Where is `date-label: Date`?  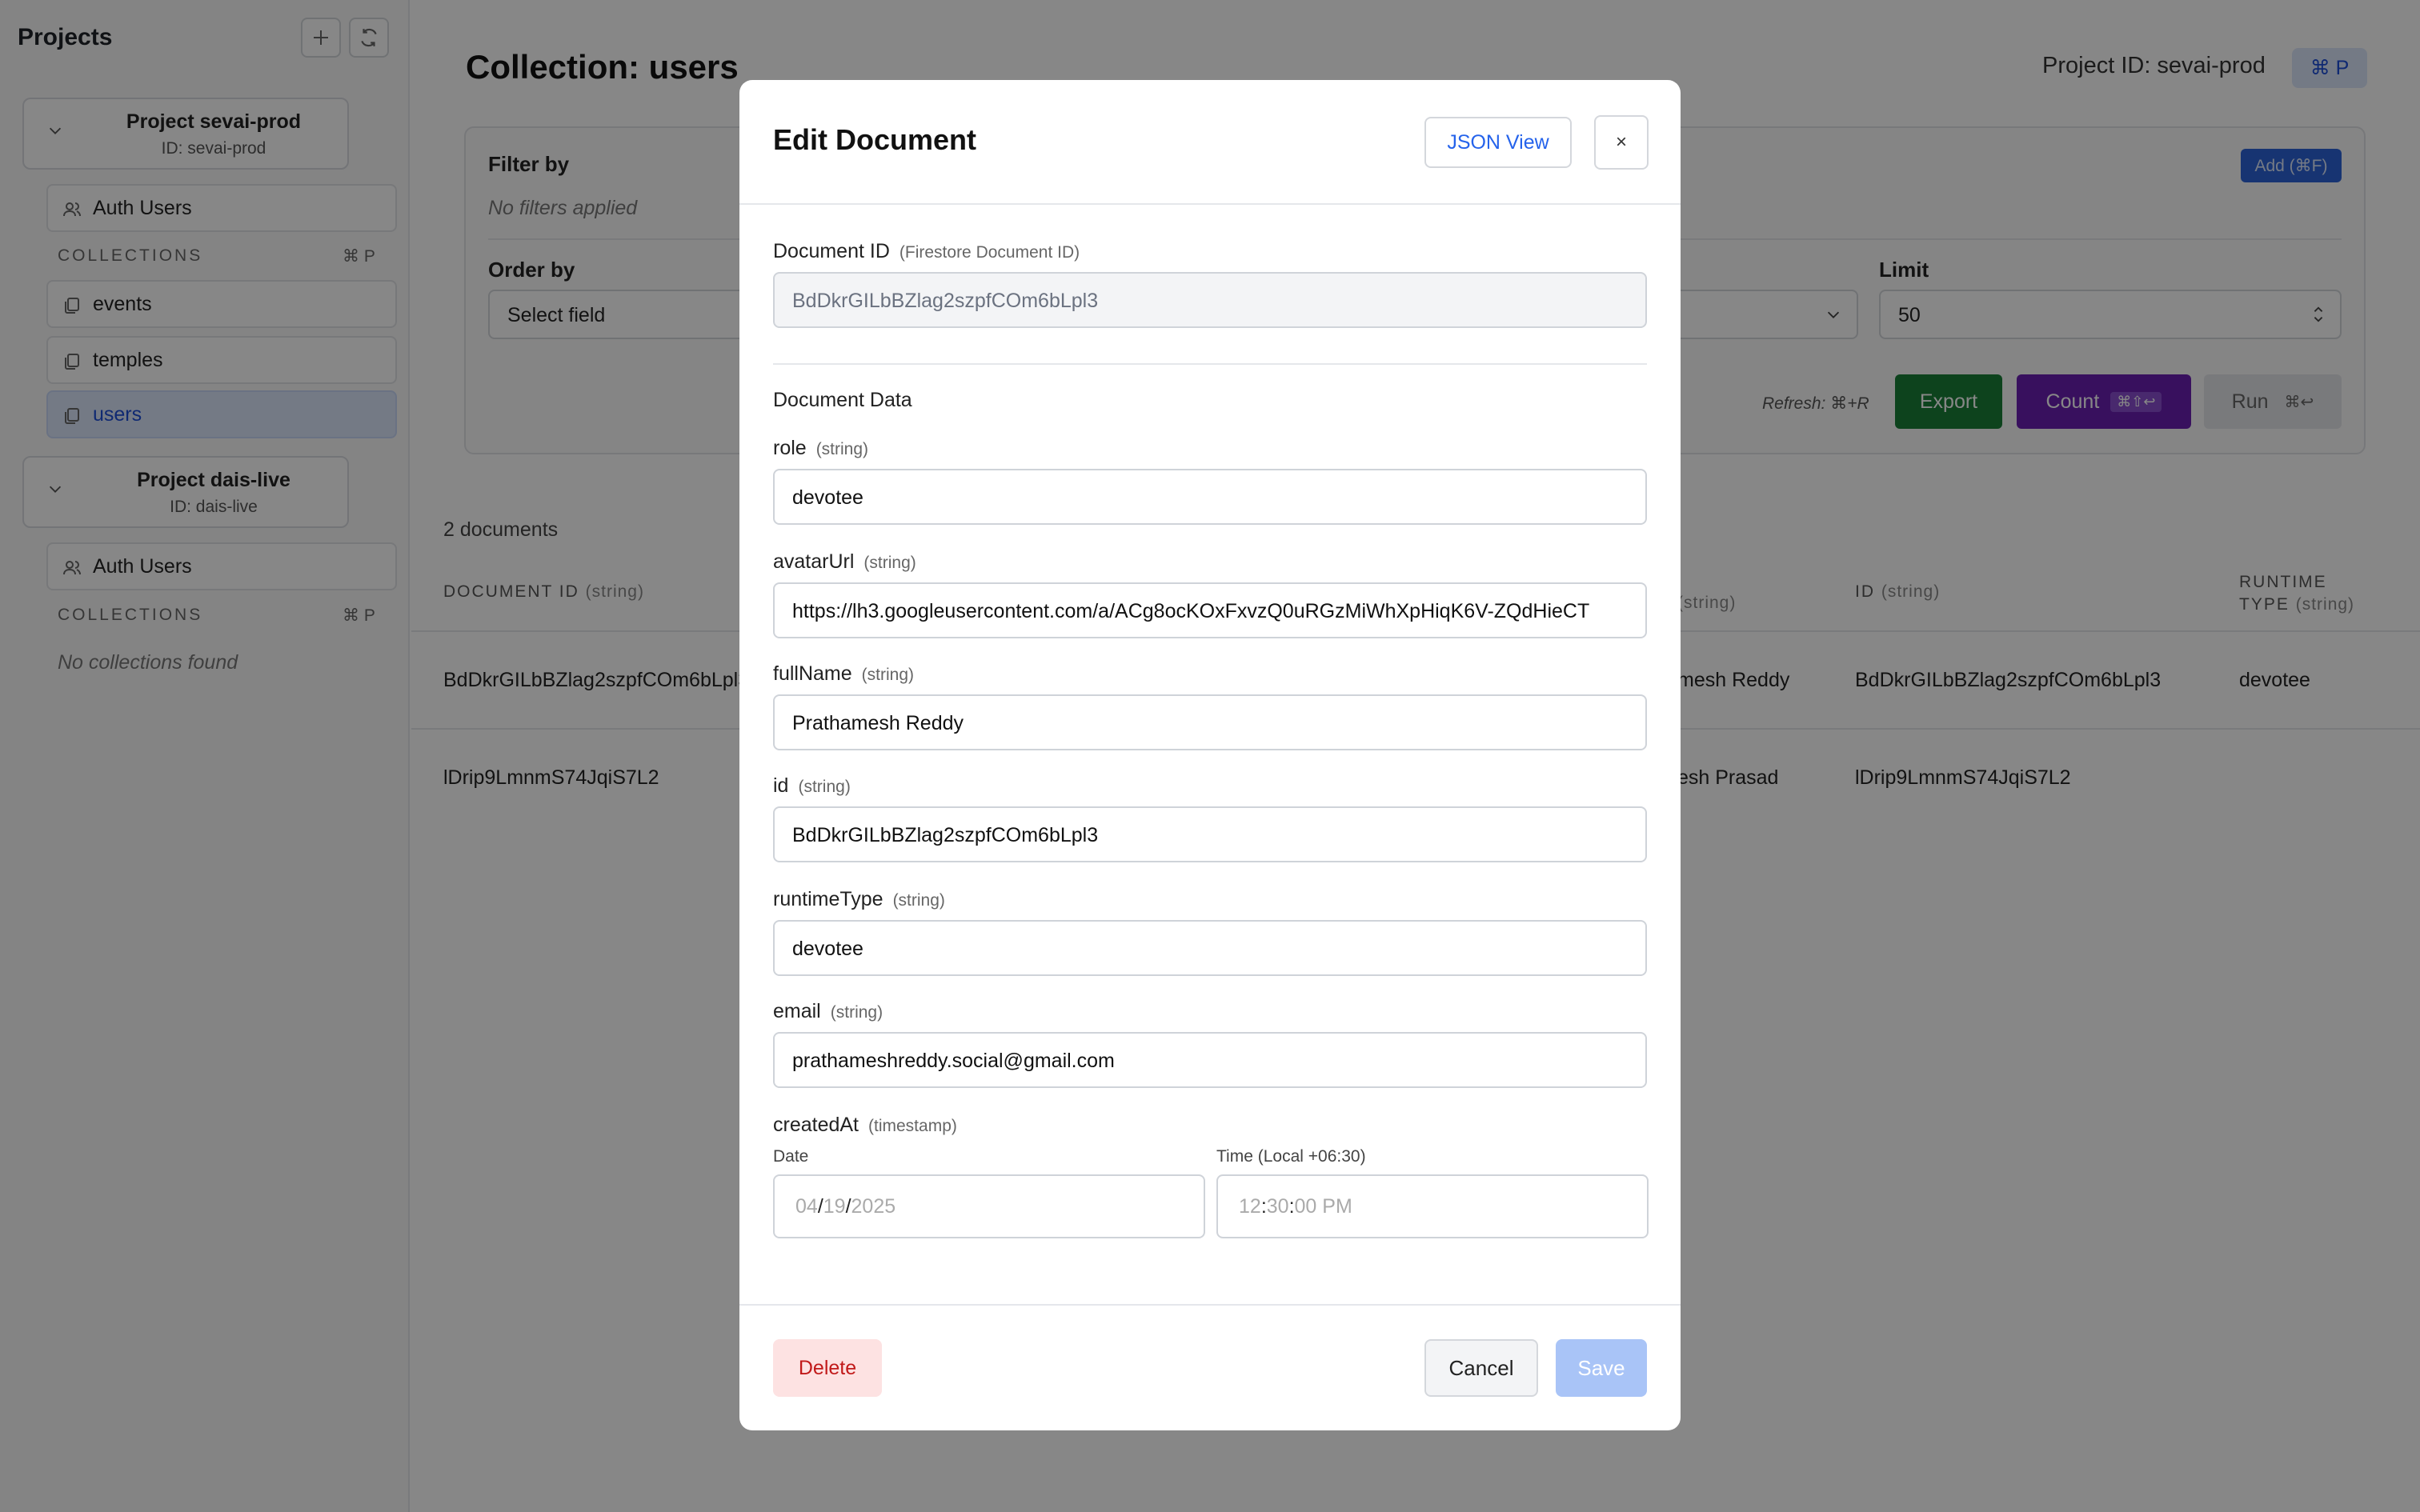 date-label: Date is located at coordinates (791, 1156).